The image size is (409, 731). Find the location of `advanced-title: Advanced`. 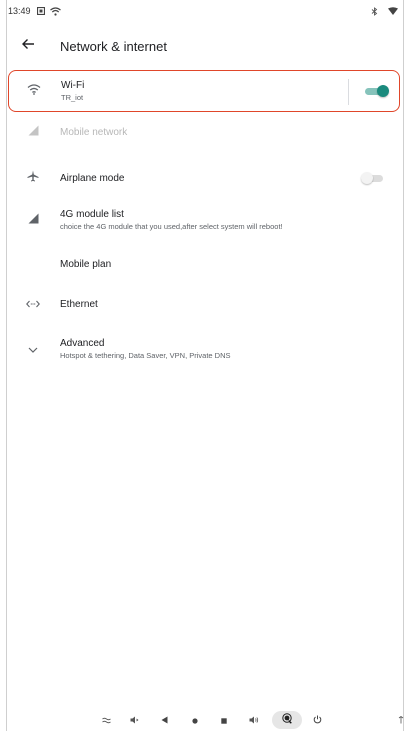

advanced-title: Advanced is located at coordinates (82, 343).